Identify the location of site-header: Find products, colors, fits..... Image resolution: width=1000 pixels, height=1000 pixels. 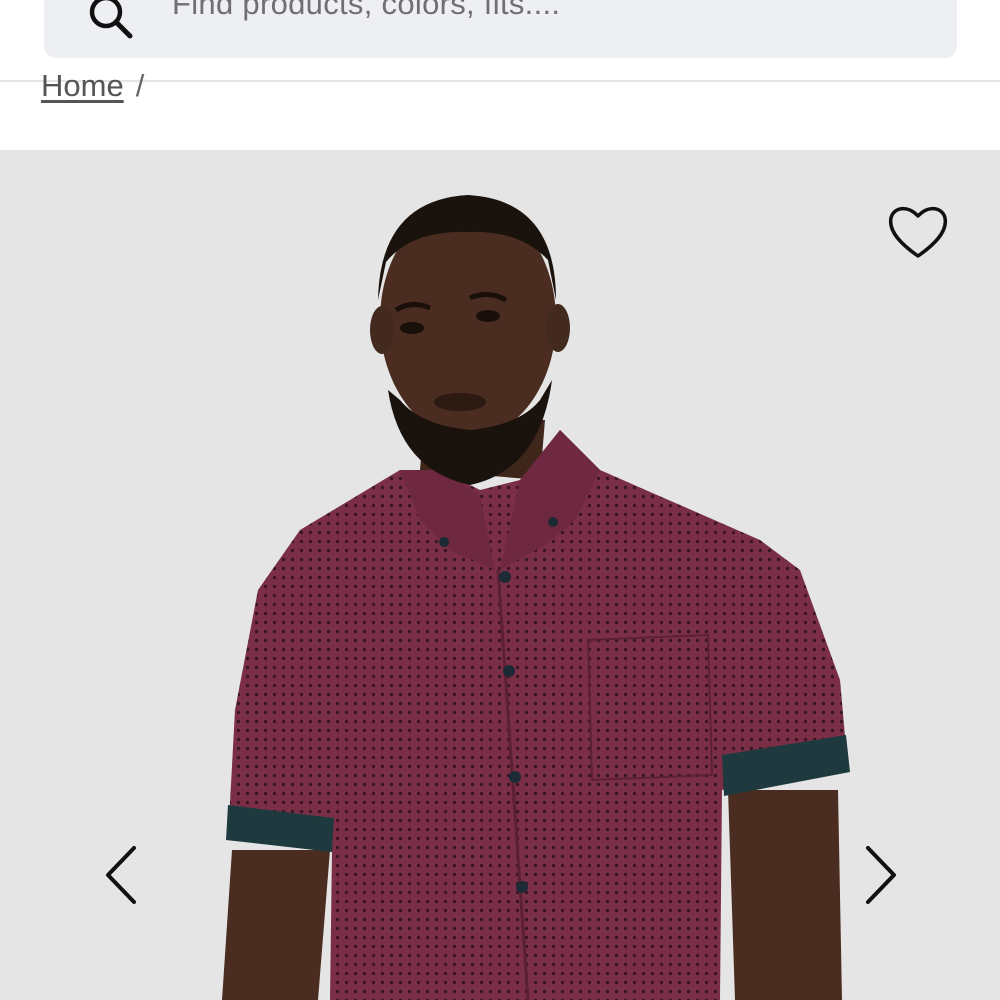
(500, 41).